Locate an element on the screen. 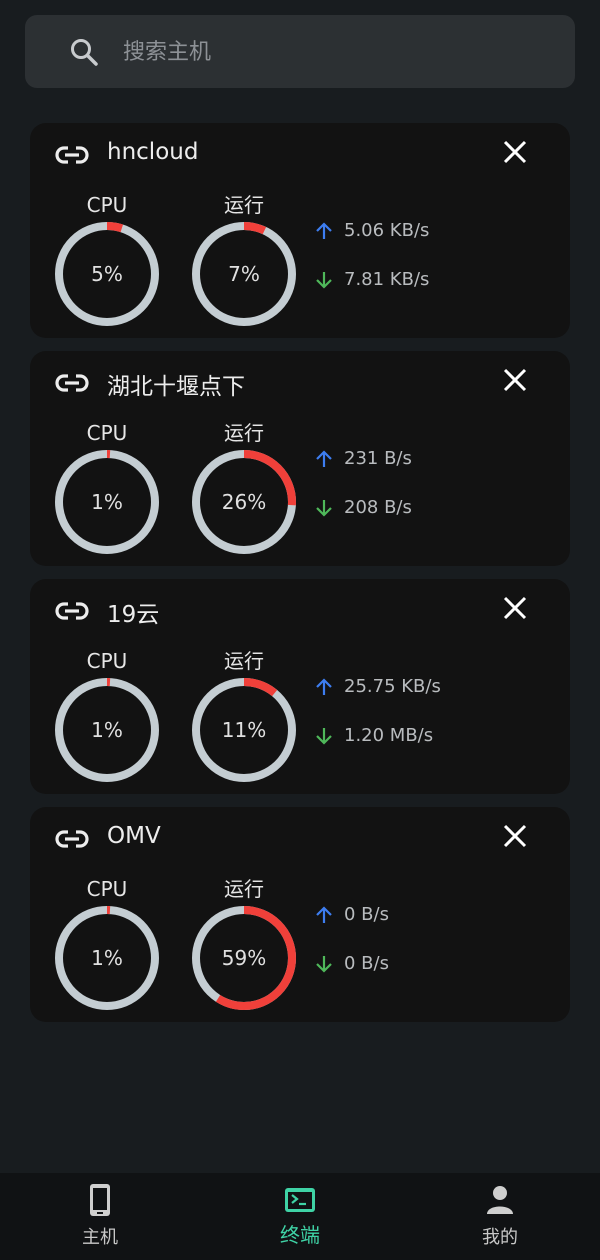 Image resolution: width=600 pixels, height=1260 pixels. upload-value: 5.06 KB/s is located at coordinates (387, 230).